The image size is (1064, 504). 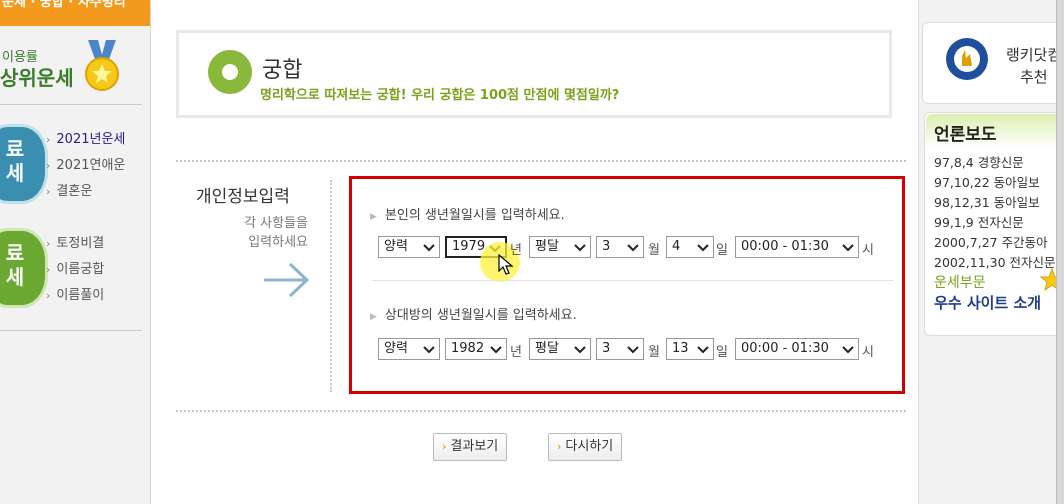 I want to click on person2-day-select: 13, so click(x=690, y=349).